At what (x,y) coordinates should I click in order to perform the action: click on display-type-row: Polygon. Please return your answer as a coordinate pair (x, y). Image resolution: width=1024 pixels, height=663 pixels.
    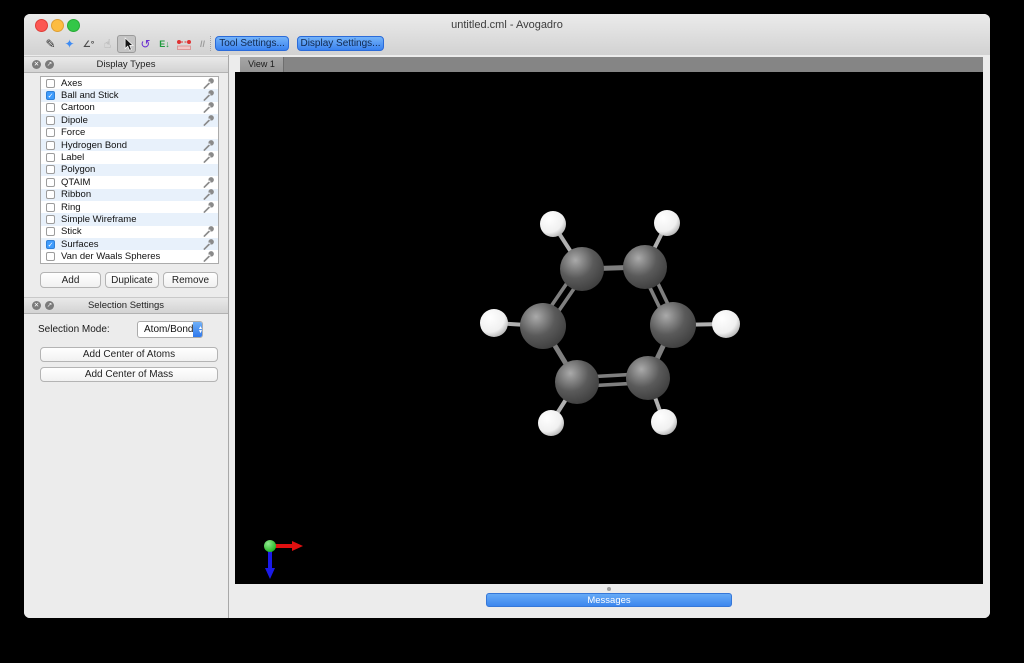
    Looking at the image, I should click on (129, 170).